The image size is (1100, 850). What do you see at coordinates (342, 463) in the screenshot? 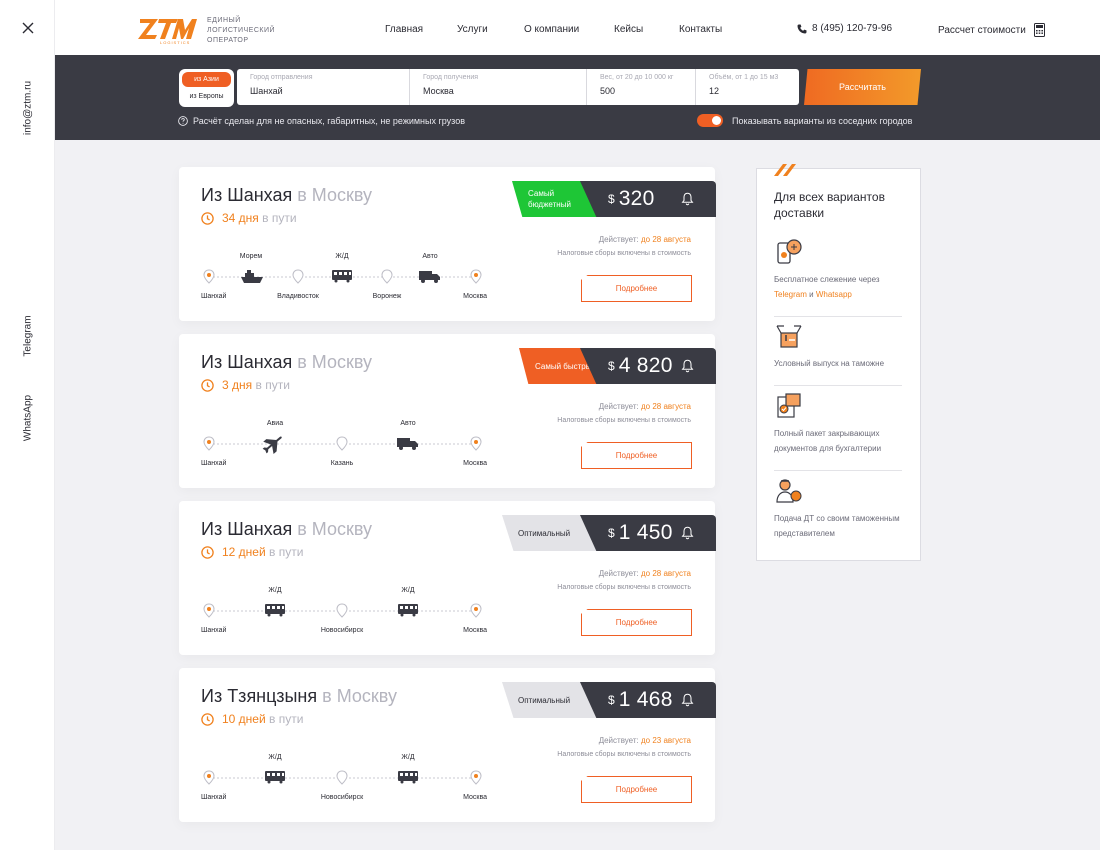
I see `stop-label: Казань` at bounding box center [342, 463].